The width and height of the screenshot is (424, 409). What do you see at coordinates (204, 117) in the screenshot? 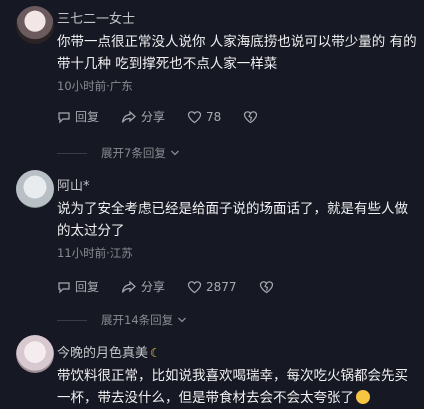
I see `like-button: 78` at bounding box center [204, 117].